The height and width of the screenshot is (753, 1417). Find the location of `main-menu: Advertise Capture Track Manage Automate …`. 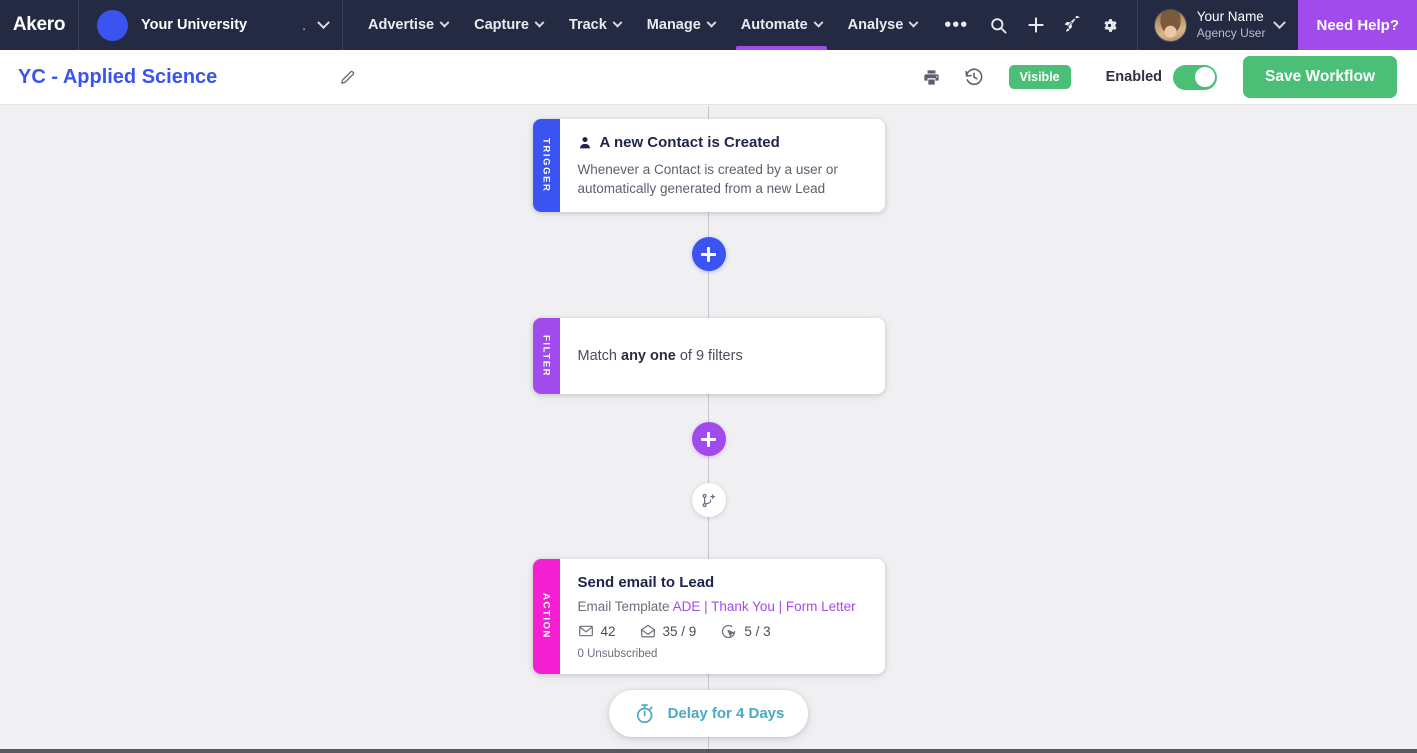

main-menu: Advertise Capture Track Manage Automate … is located at coordinates (662, 25).